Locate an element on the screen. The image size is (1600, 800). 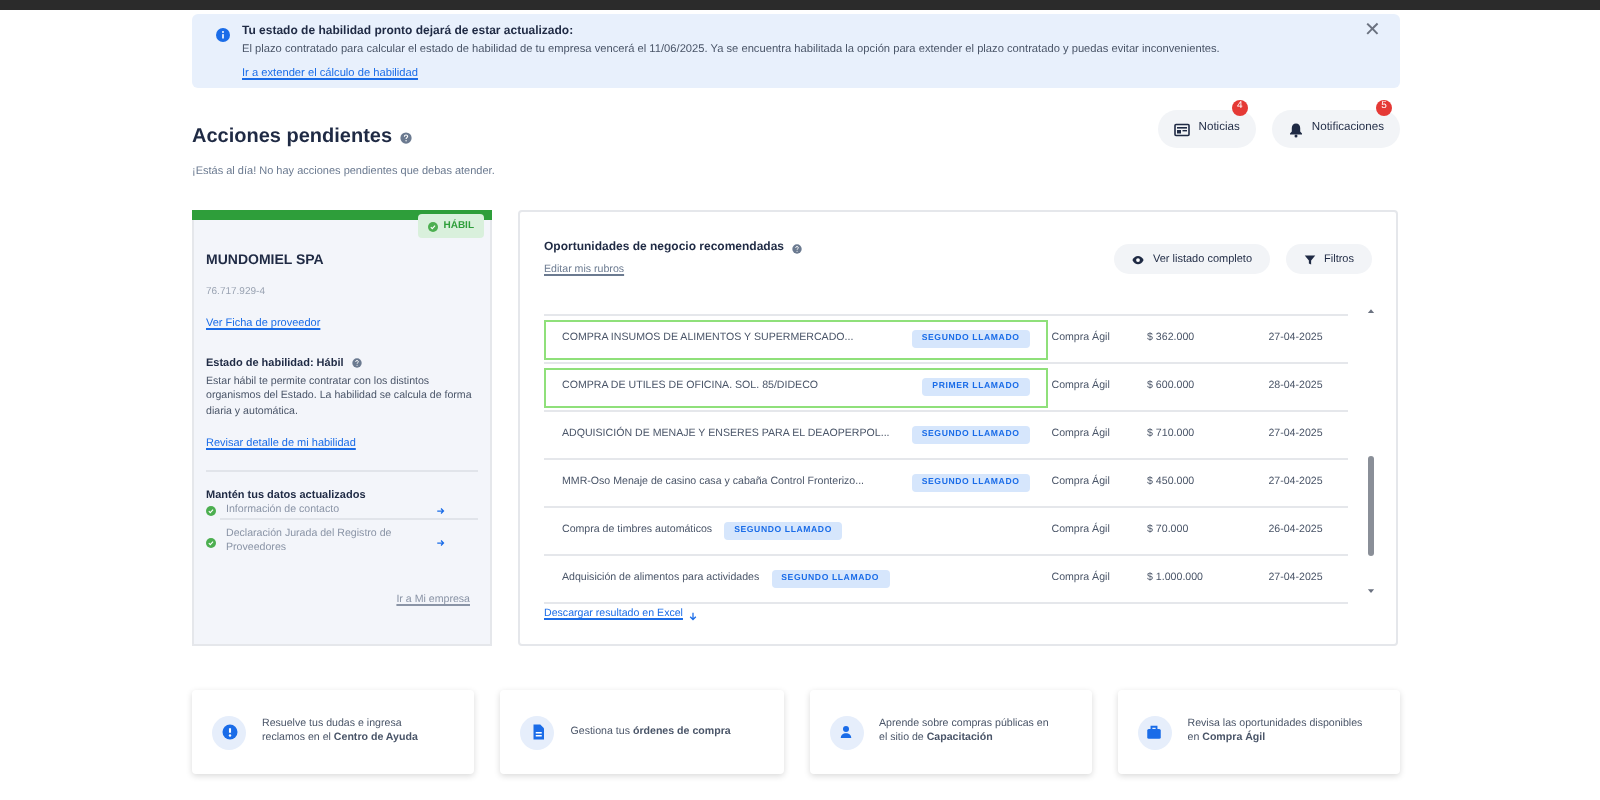
info-icon is located at coordinates (223, 35).